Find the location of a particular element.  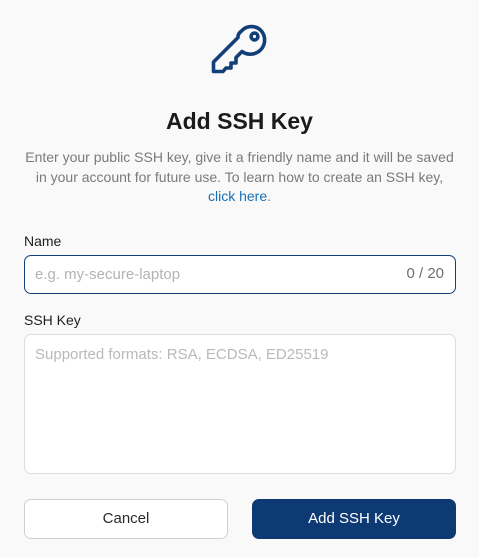

dialog-title: Add SSH Key is located at coordinates (239, 121).